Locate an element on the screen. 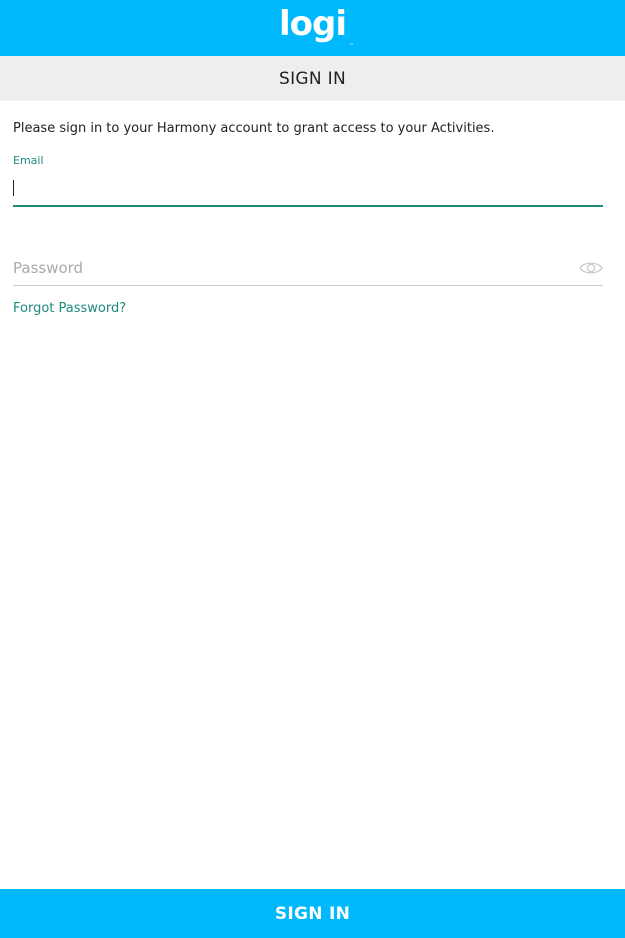 The height and width of the screenshot is (938, 625). page-title: SIGN IN is located at coordinates (312, 78).